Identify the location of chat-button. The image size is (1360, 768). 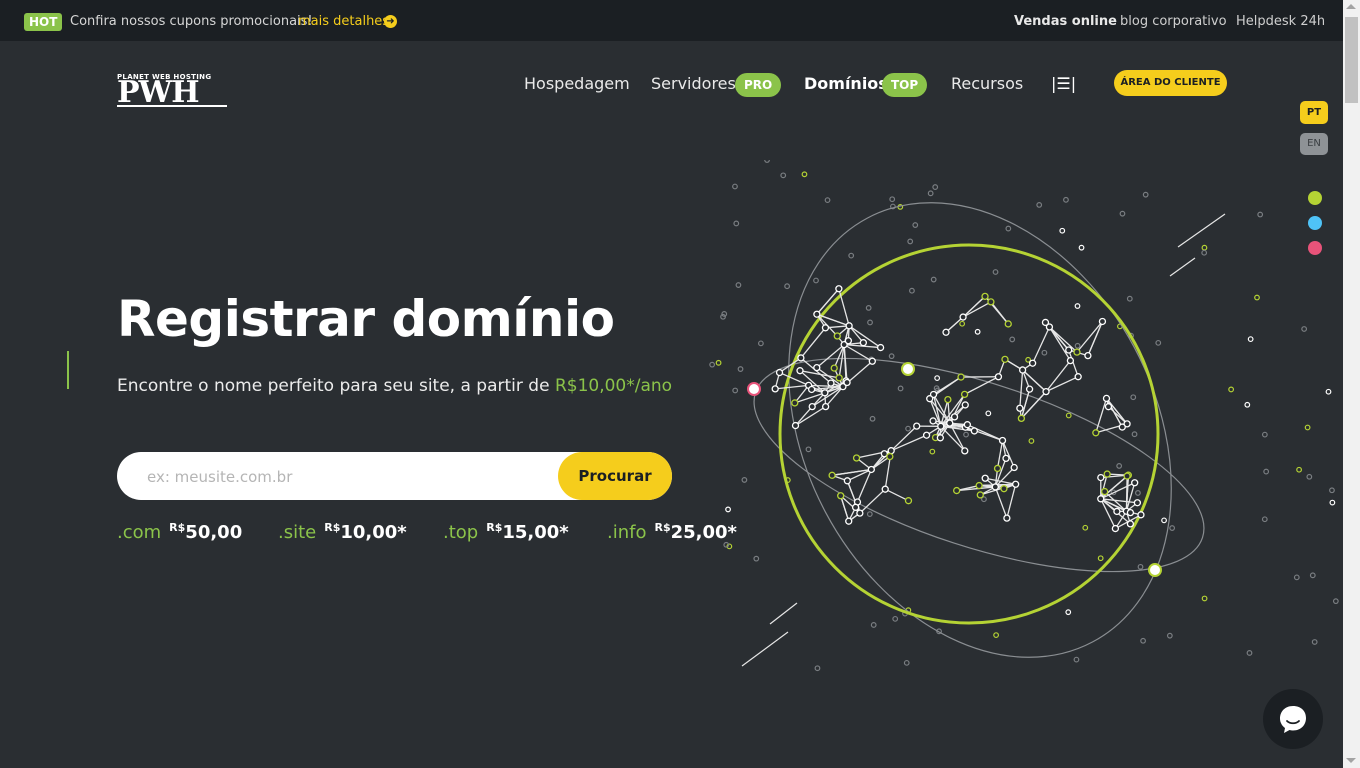
(1293, 719).